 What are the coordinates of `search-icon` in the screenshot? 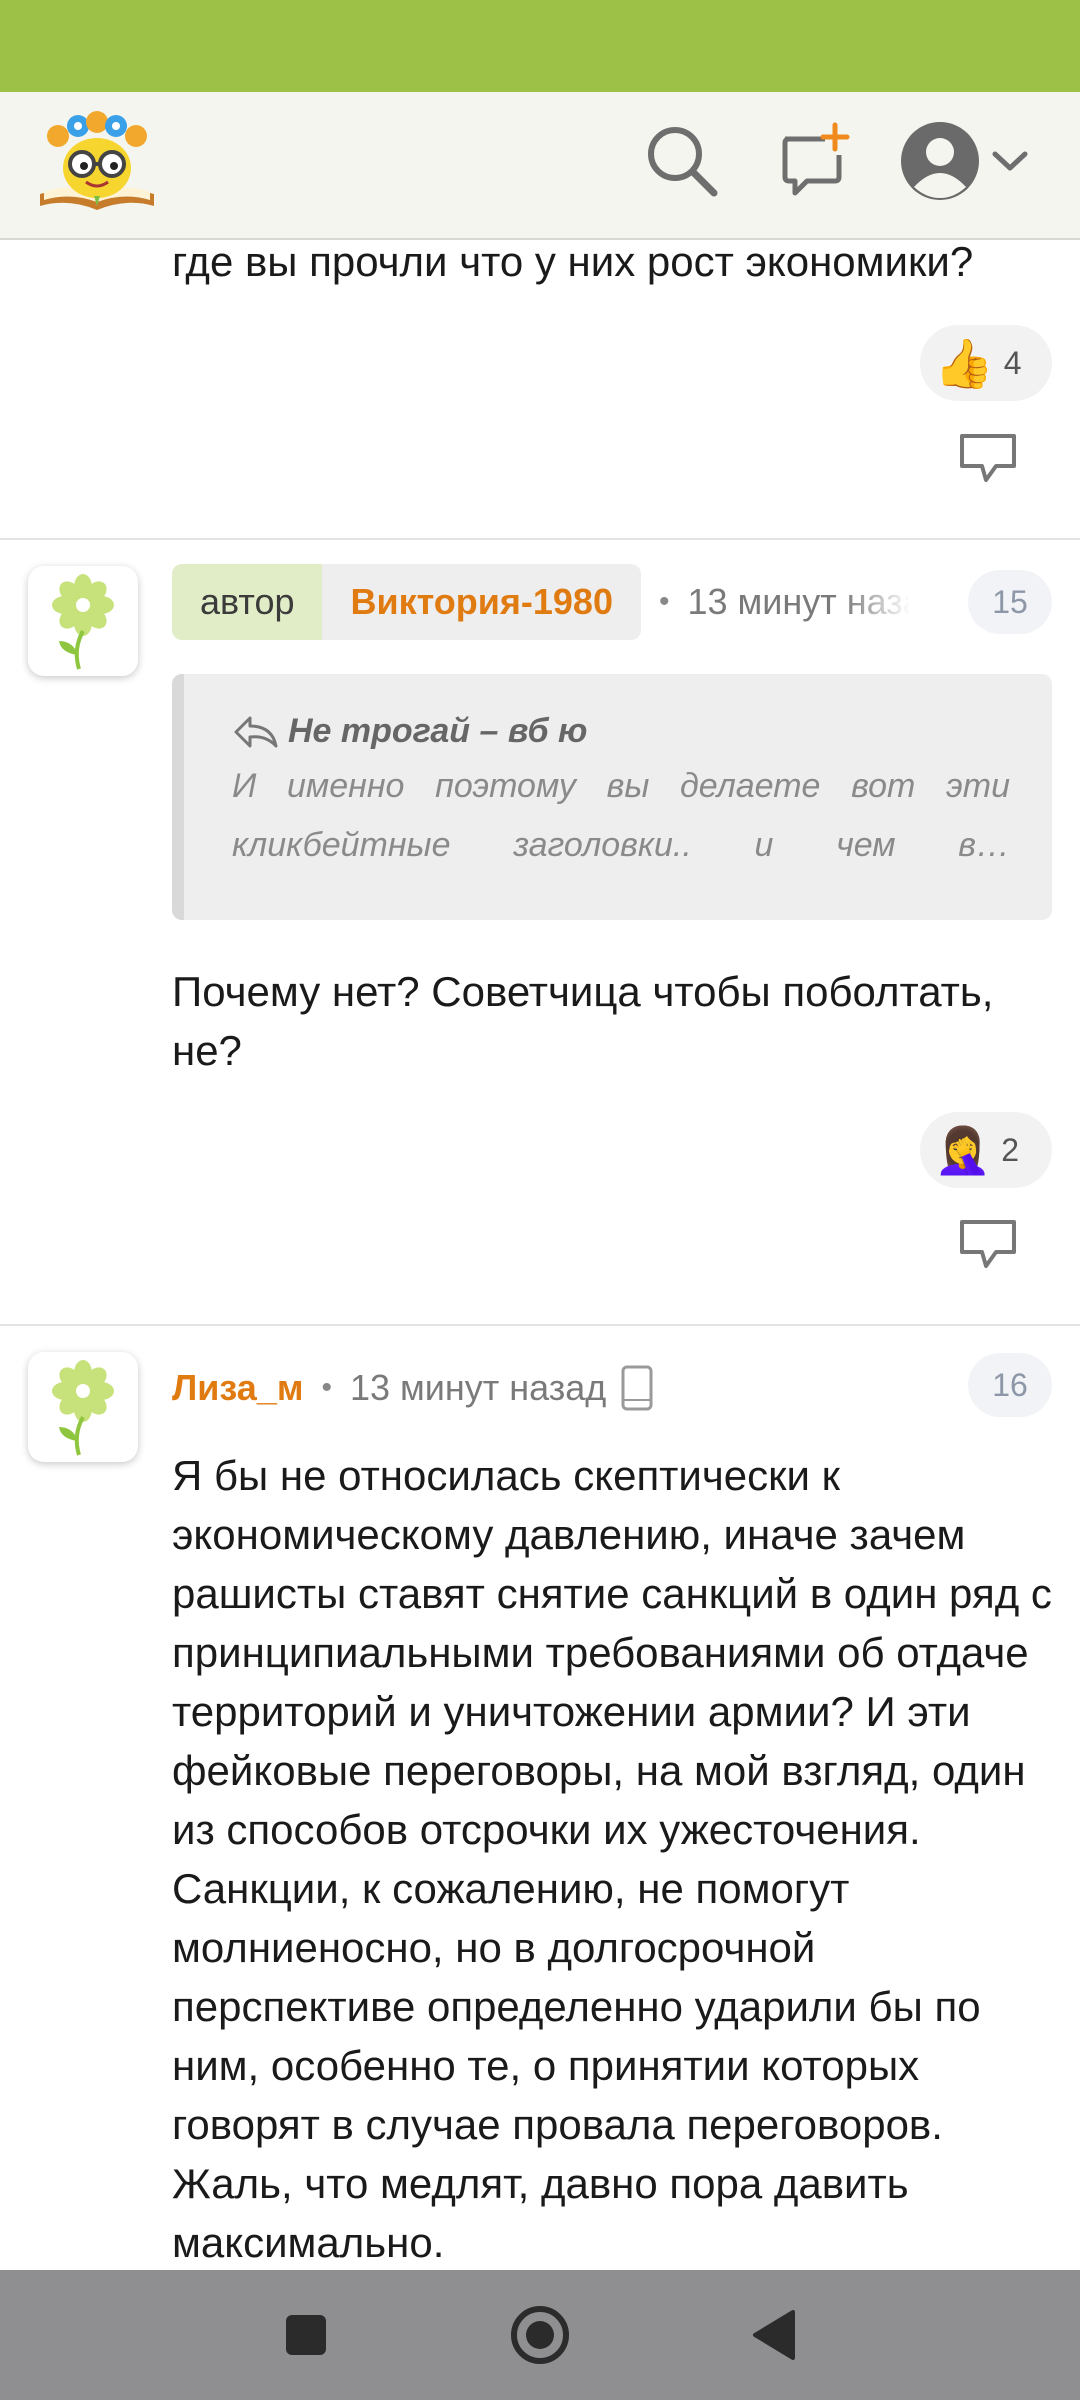 It's located at (682, 163).